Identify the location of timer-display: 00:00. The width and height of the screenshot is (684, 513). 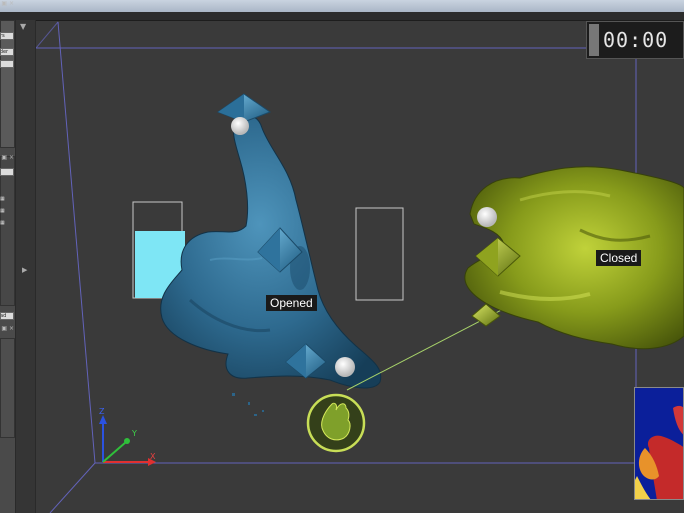
(635, 40).